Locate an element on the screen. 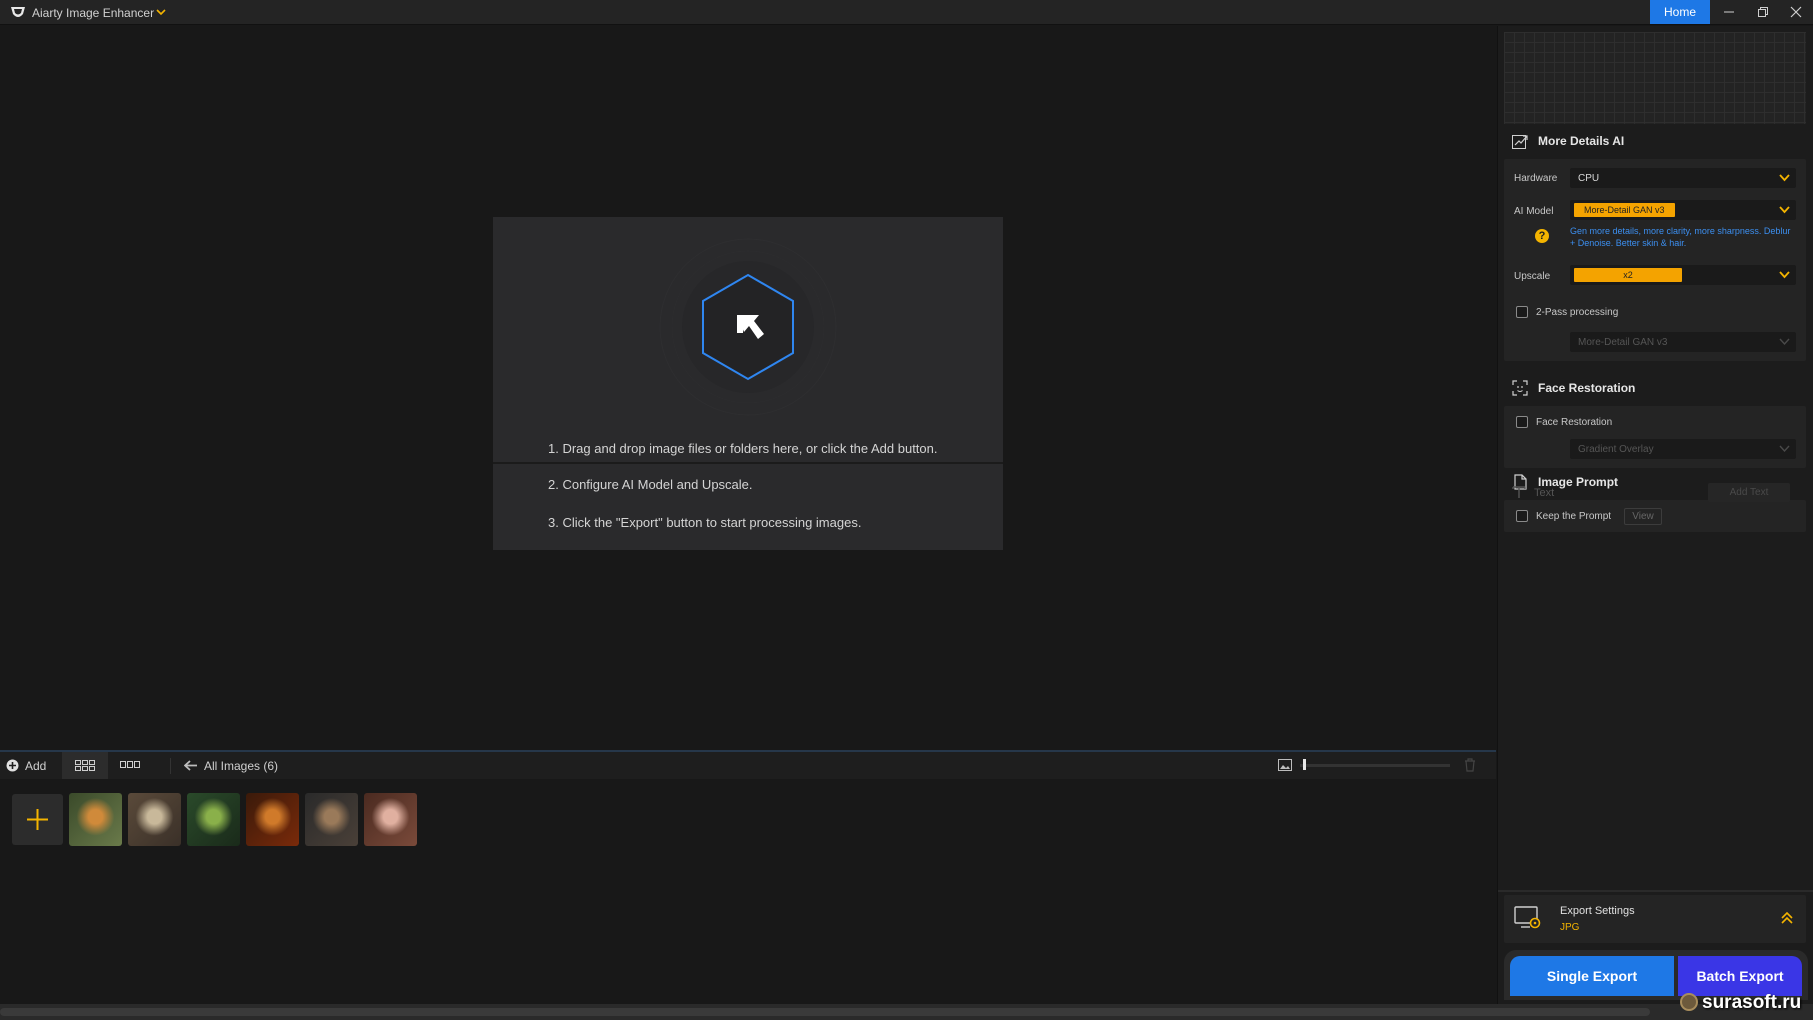  drop-zone-divider is located at coordinates (748, 463).